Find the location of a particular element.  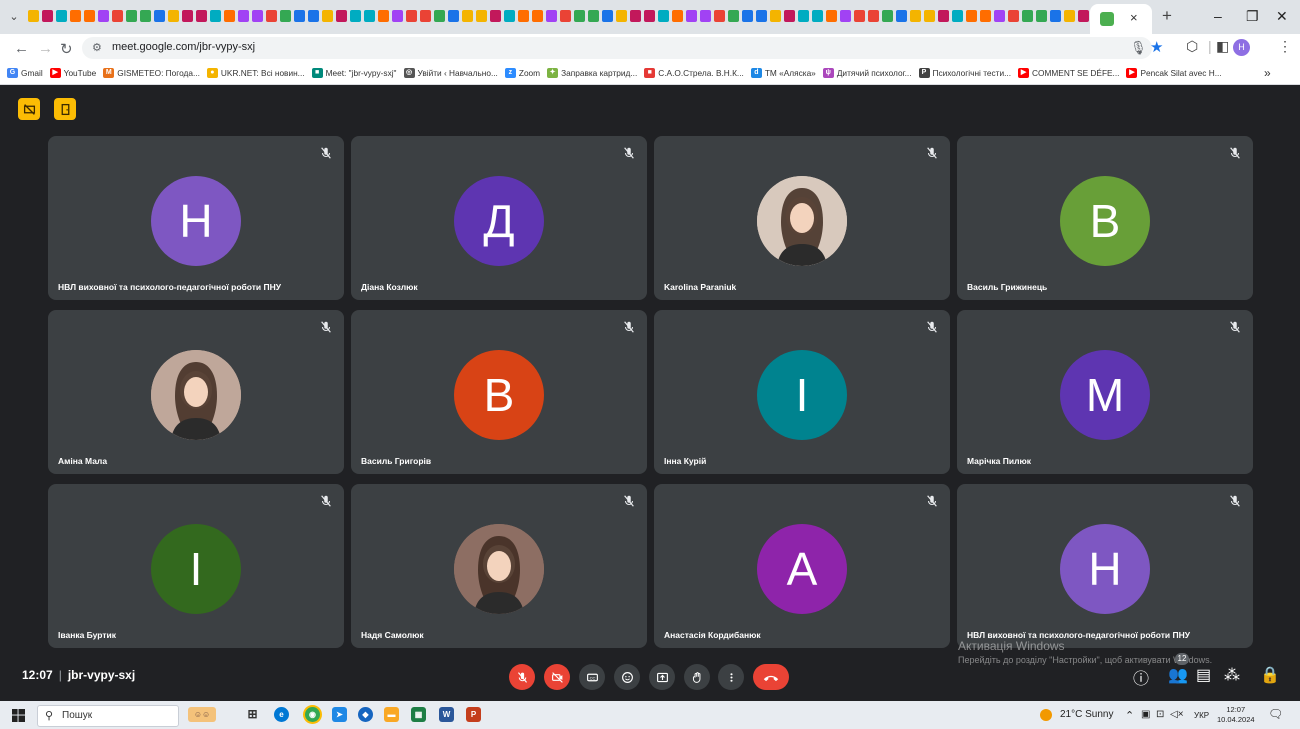

bookmark-item: z Zoom is located at coordinates (522, 73).